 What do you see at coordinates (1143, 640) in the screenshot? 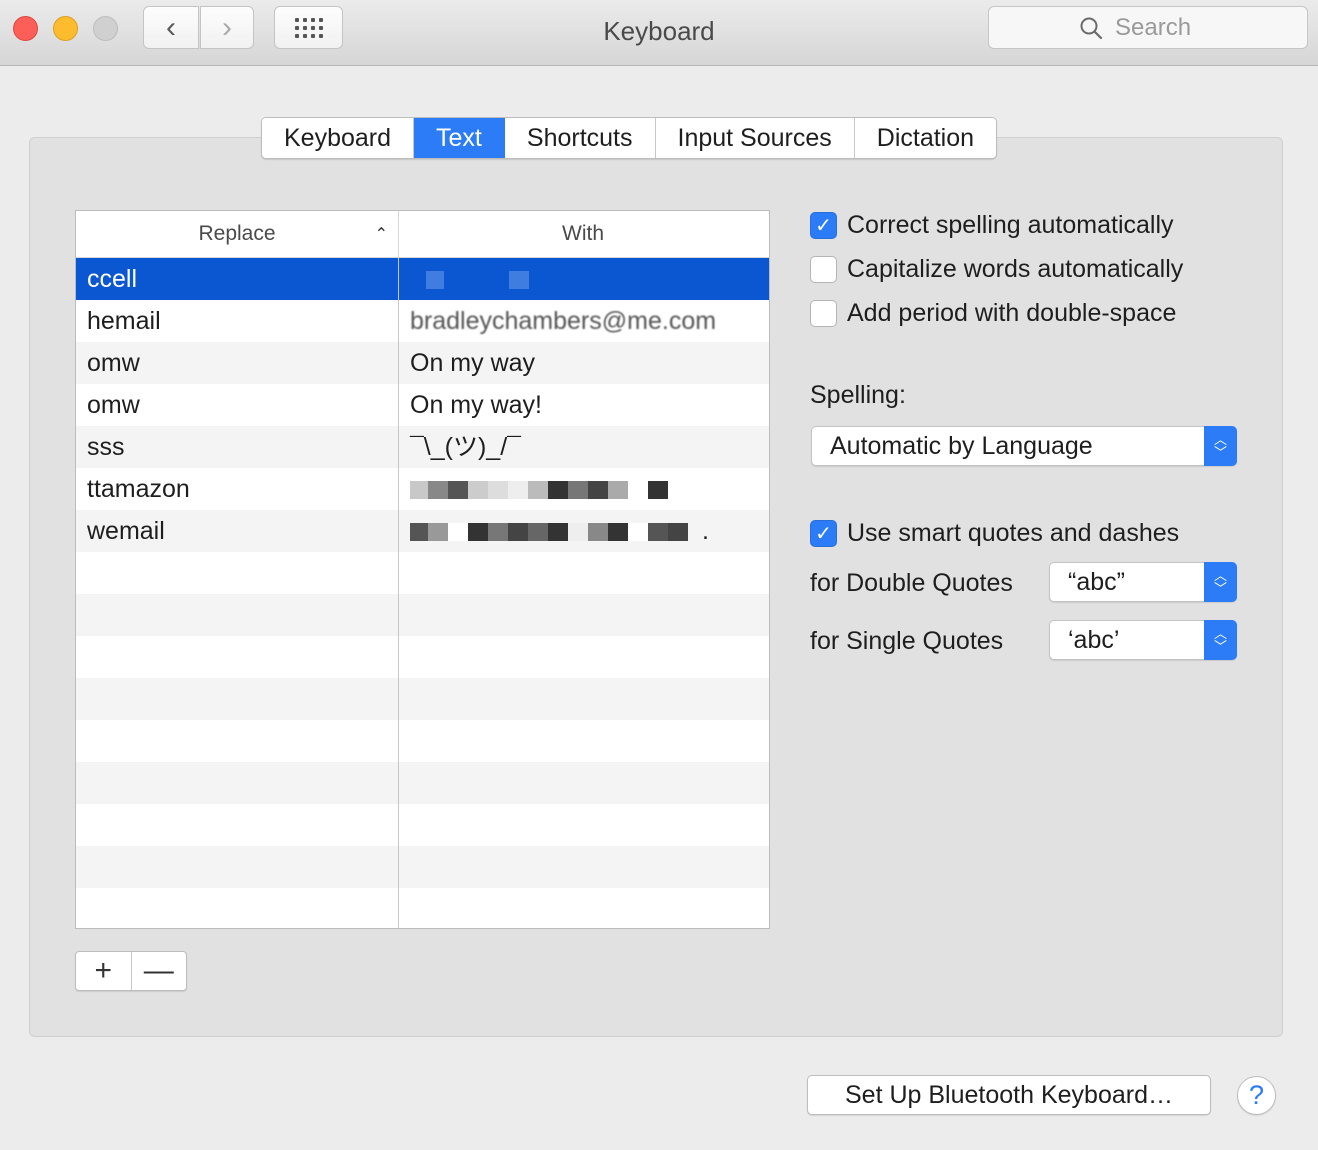
I see `single-quotes-popup: ‘abc’ ︿ ﹀` at bounding box center [1143, 640].